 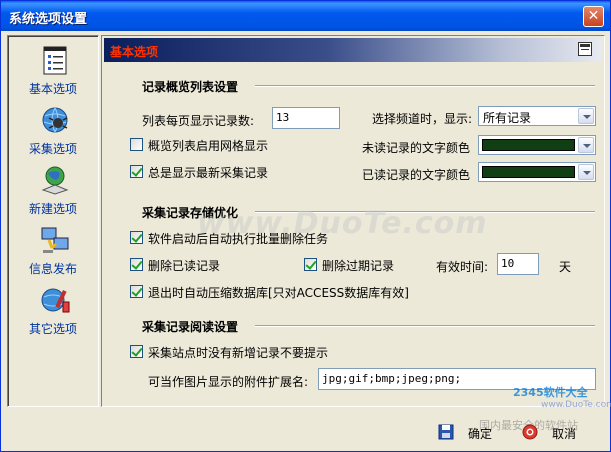 I want to click on sidebar-item-label: 基本选项, so click(x=52, y=89).